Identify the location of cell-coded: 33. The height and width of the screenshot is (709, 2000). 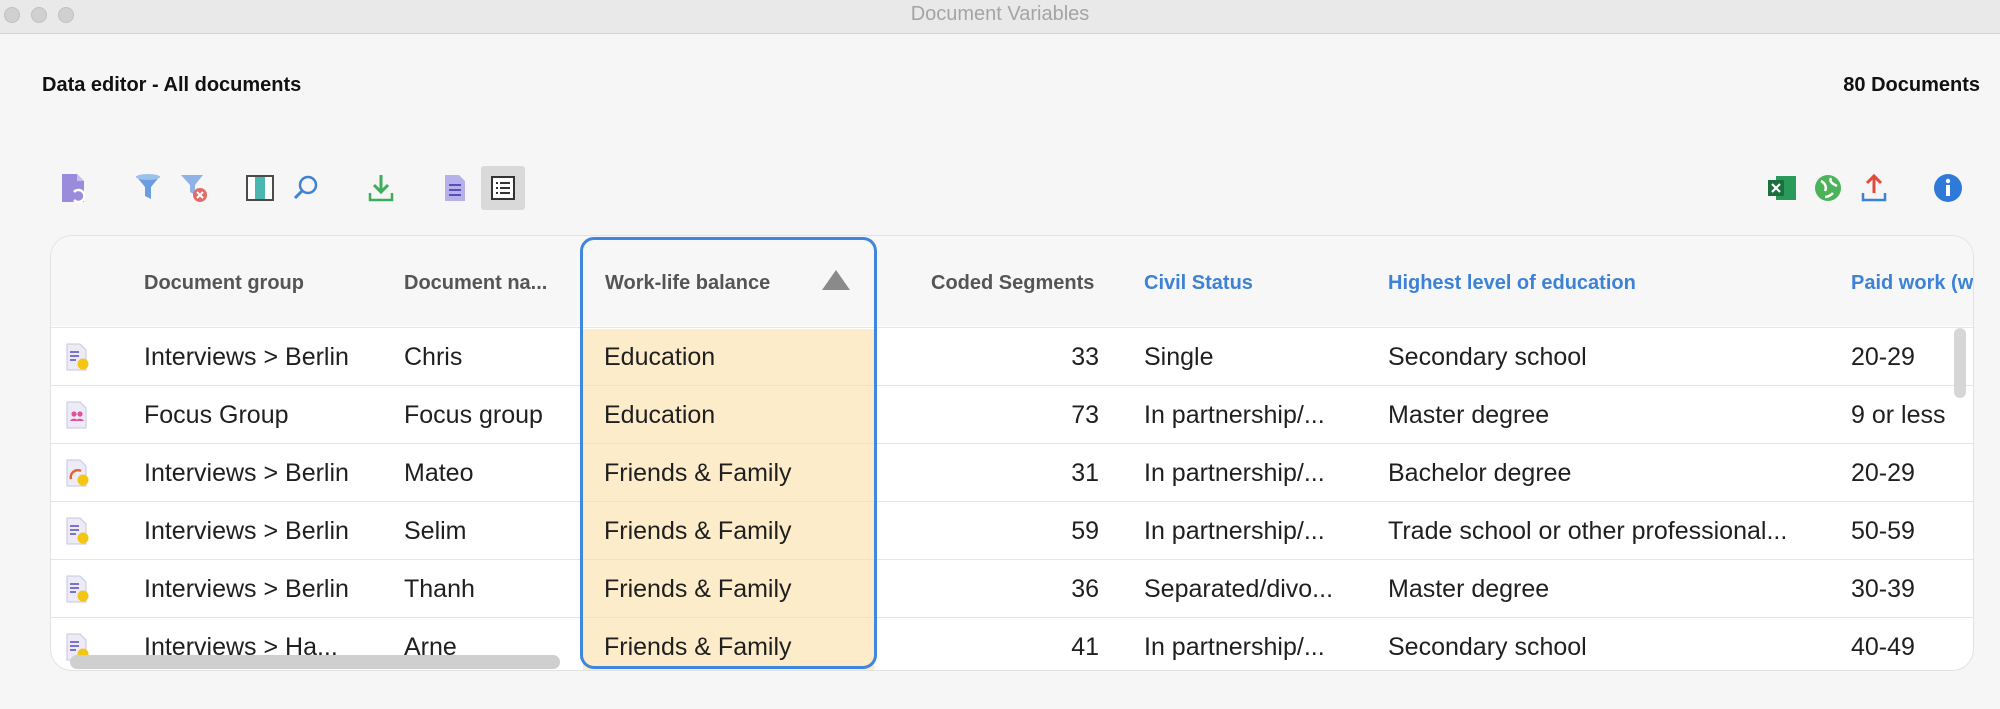
(995, 357).